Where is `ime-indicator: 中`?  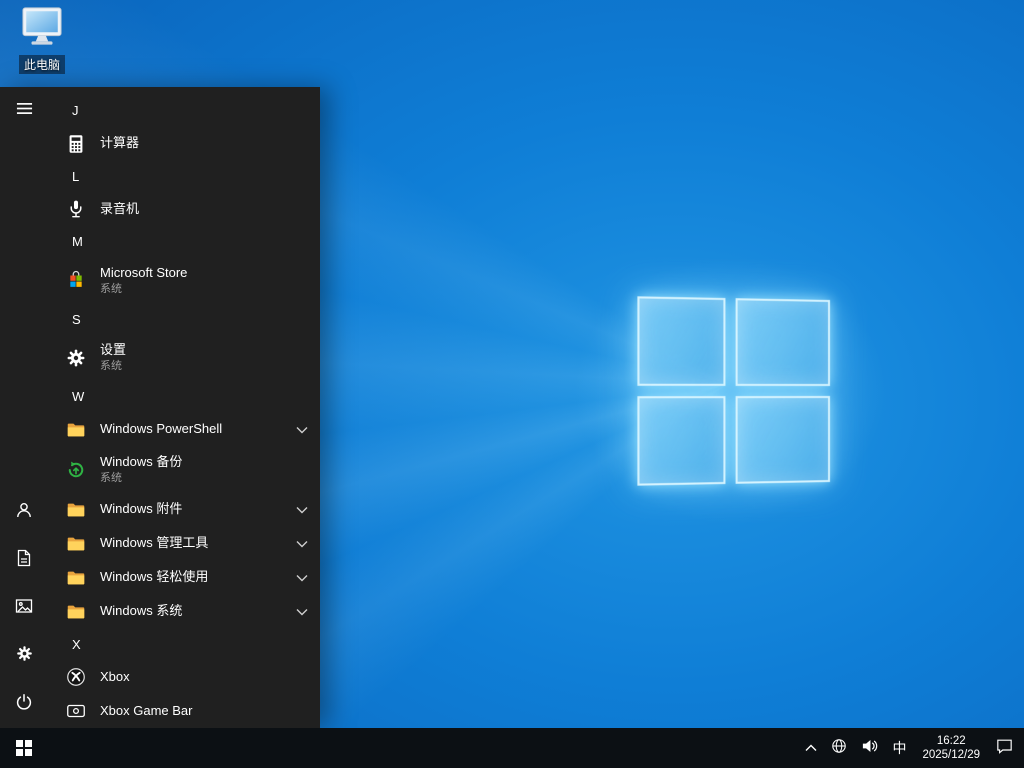
ime-indicator: 中 is located at coordinates (899, 748).